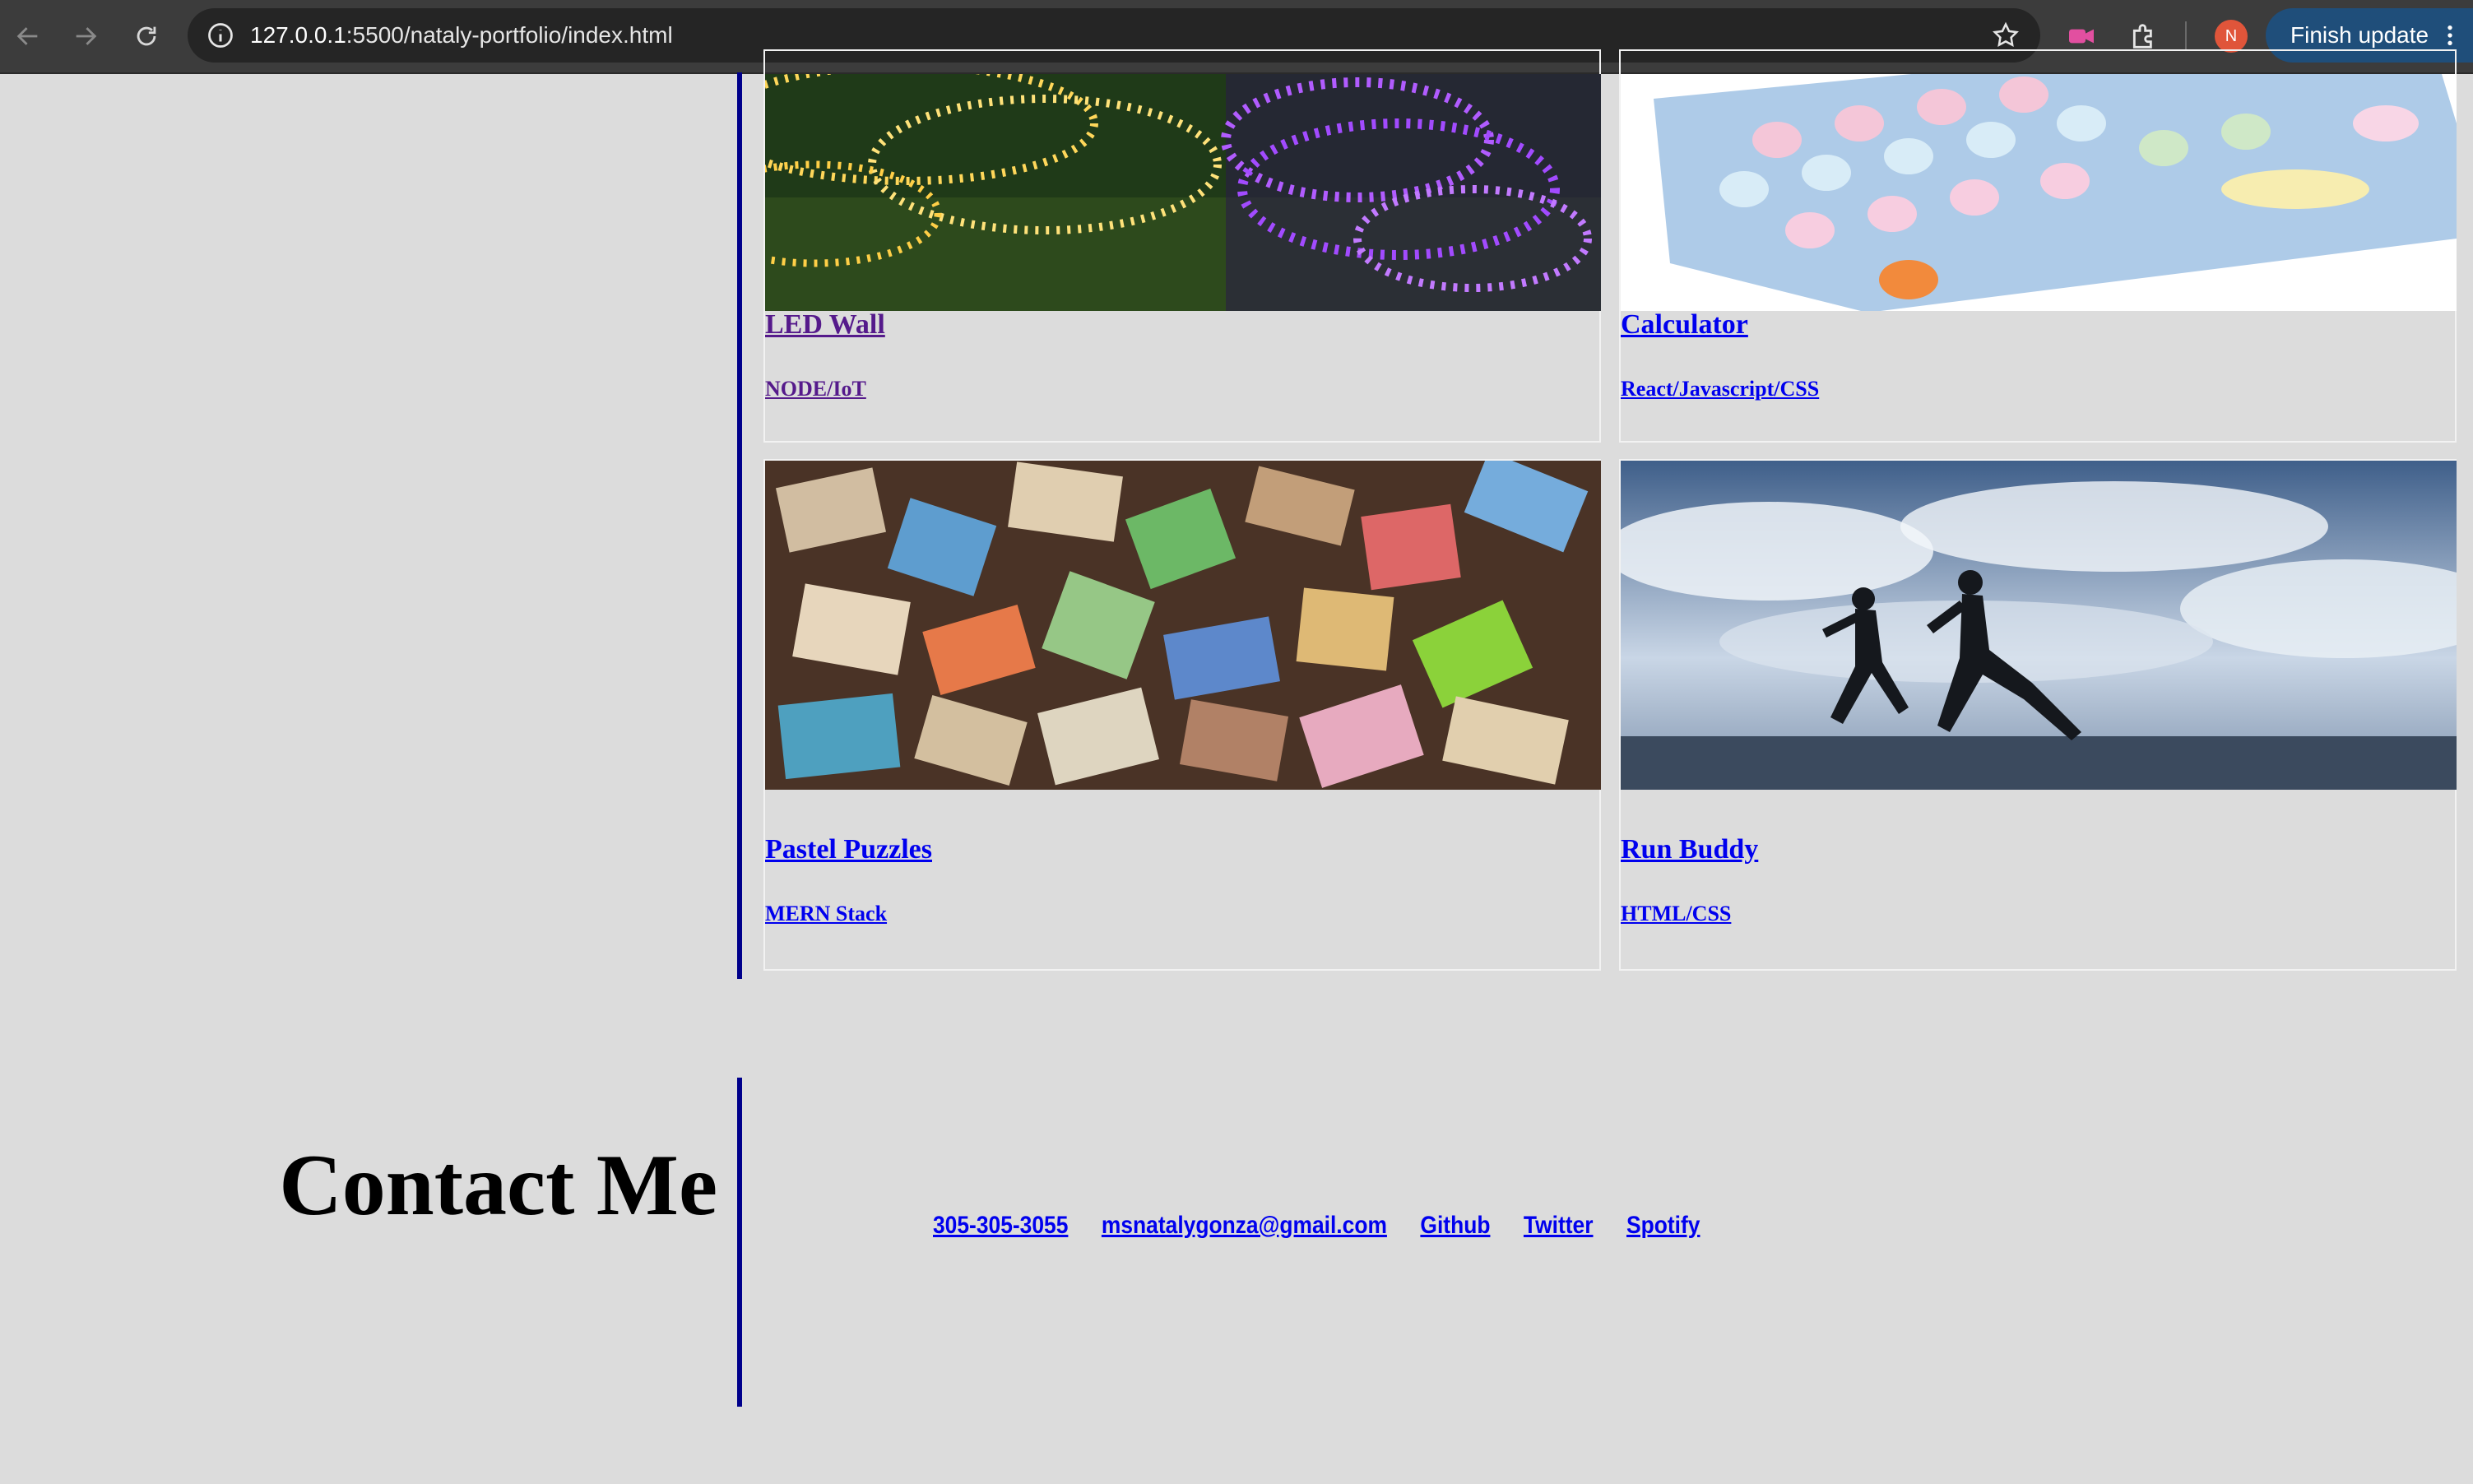  I want to click on project-tags-link: React/Javascript/CSS, so click(1720, 389).